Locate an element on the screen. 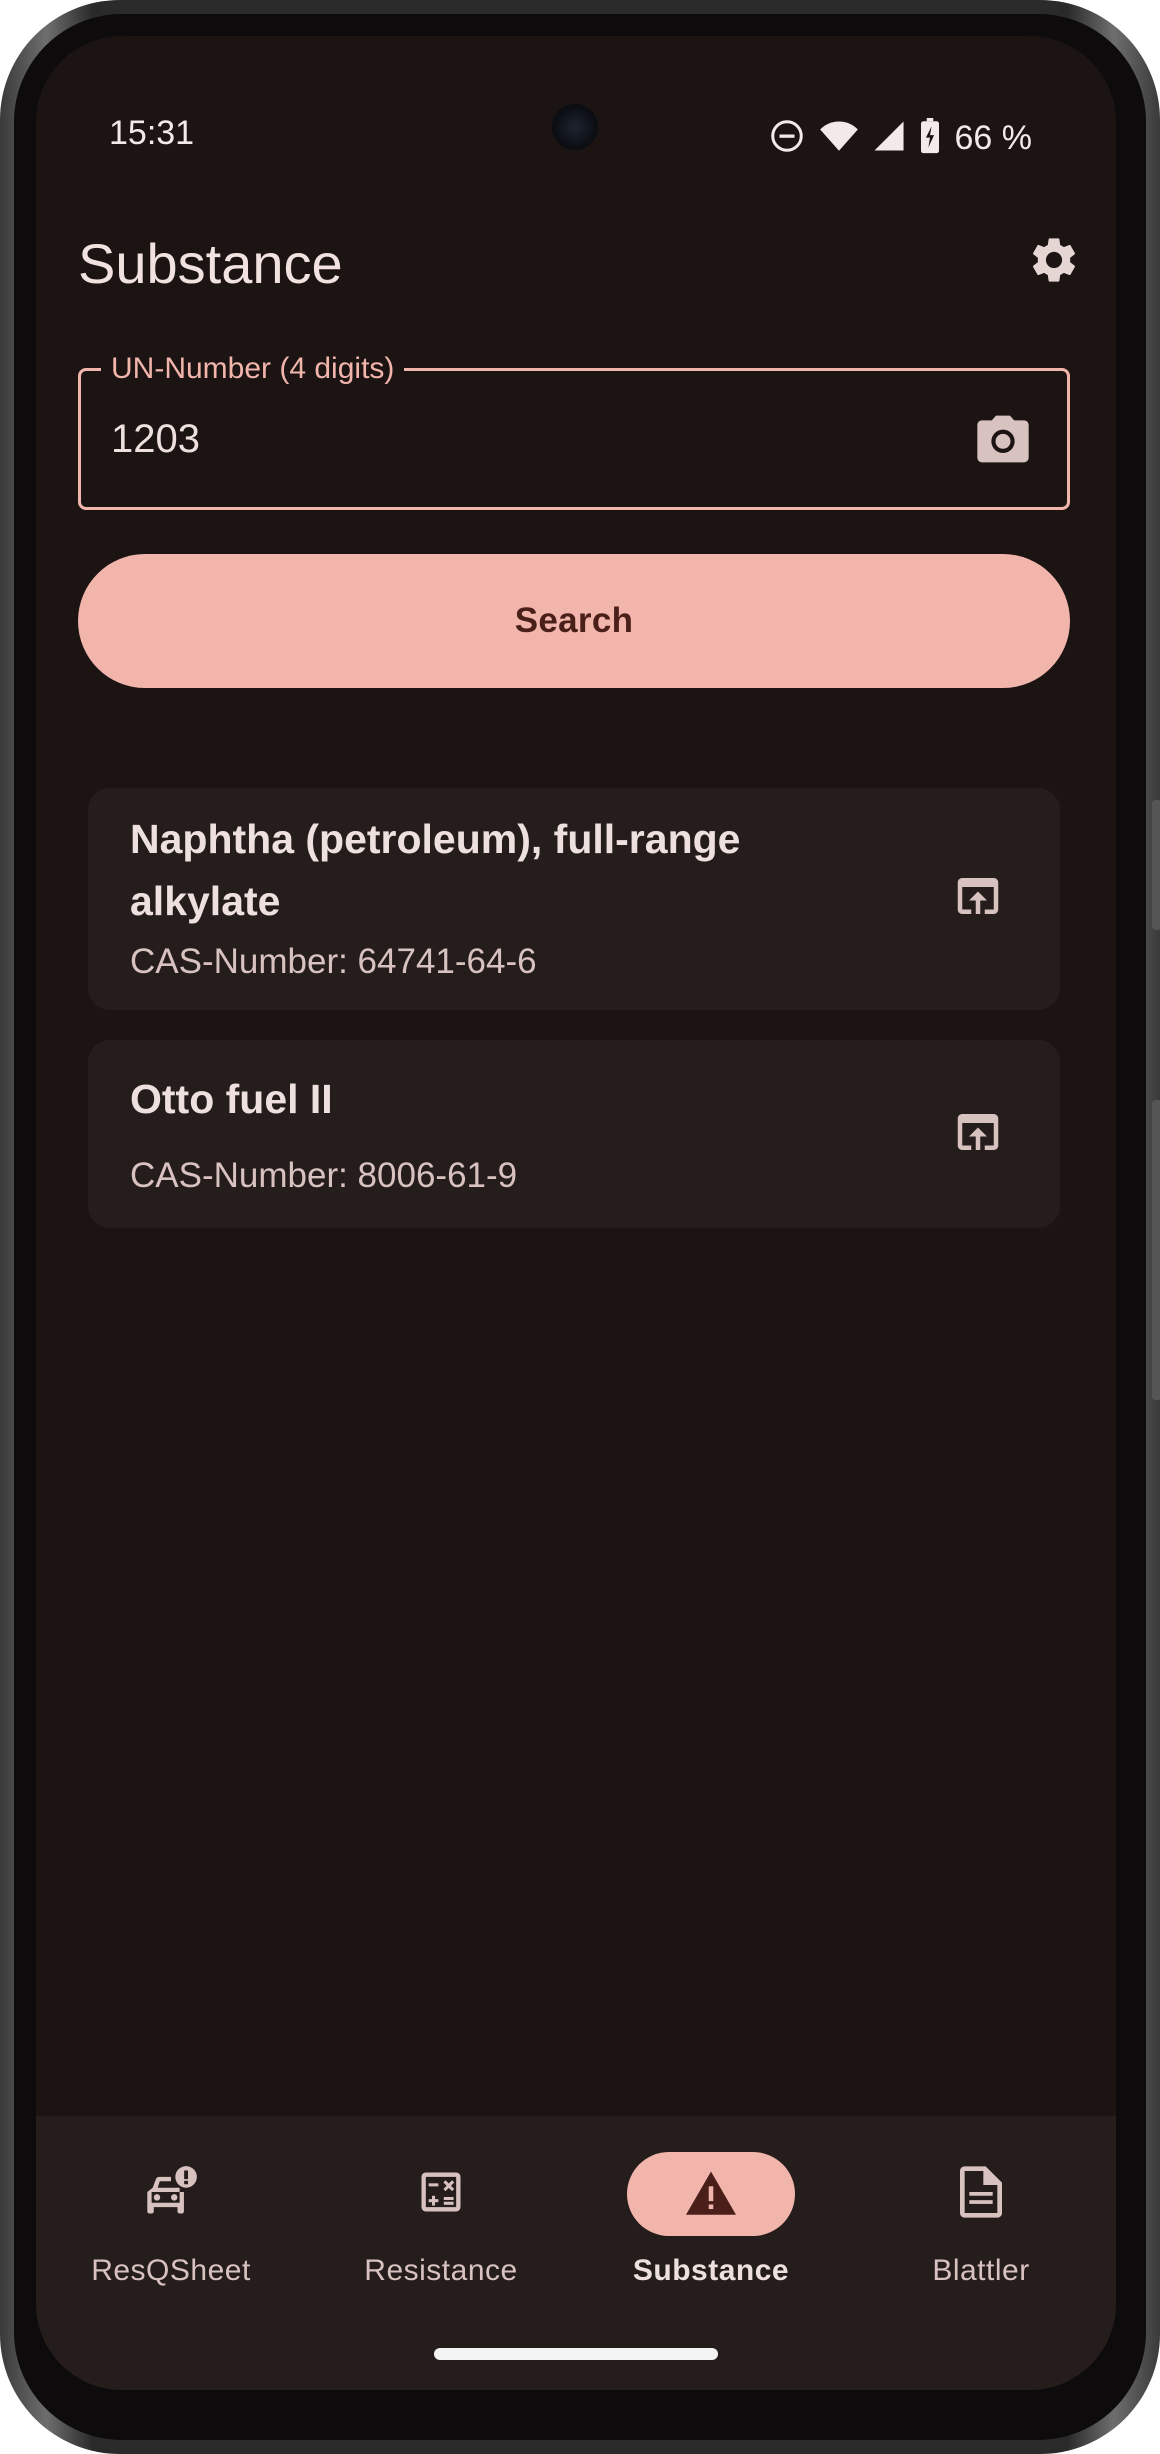 The width and height of the screenshot is (1160, 2454). nav-label: Resistance is located at coordinates (441, 2270).